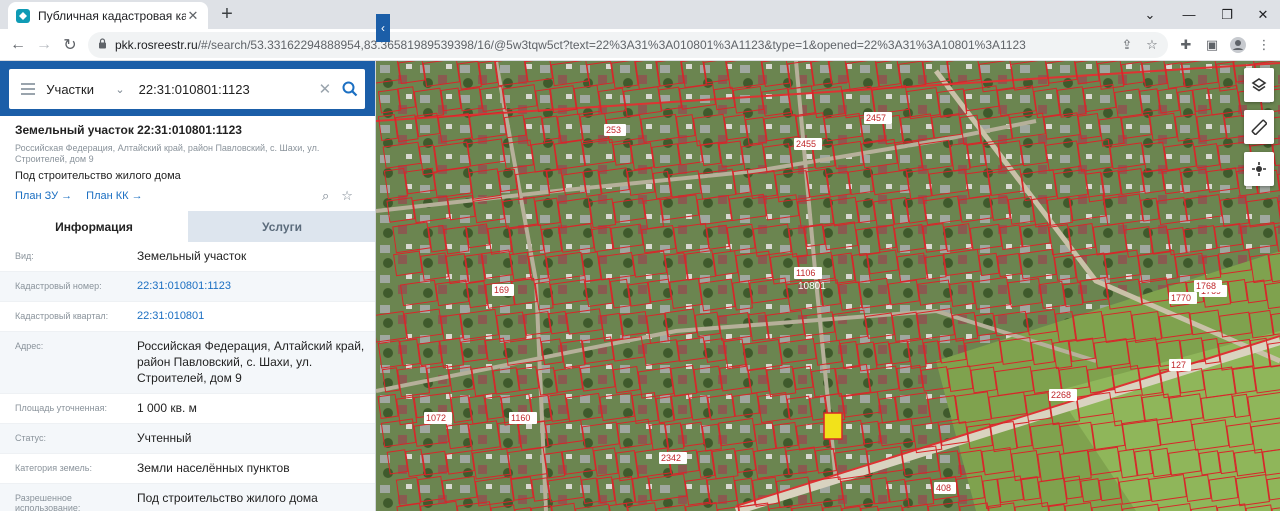  Describe the element at coordinates (325, 89) in the screenshot. I see `clear-search-icon: ✕` at that location.